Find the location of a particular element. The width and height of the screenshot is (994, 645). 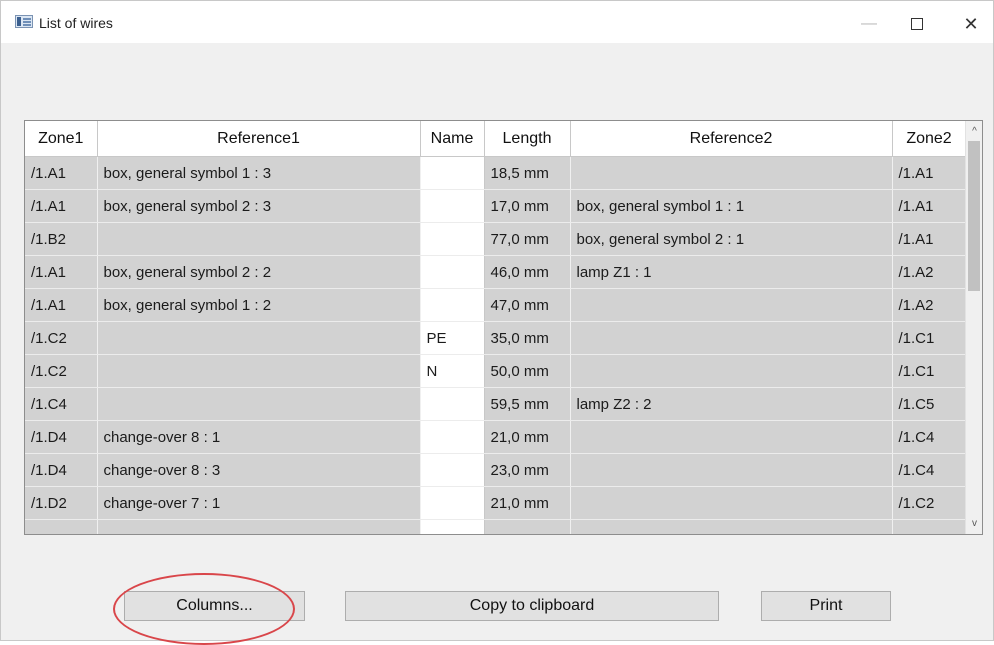

column-header-reference1: Reference1 is located at coordinates (259, 139).